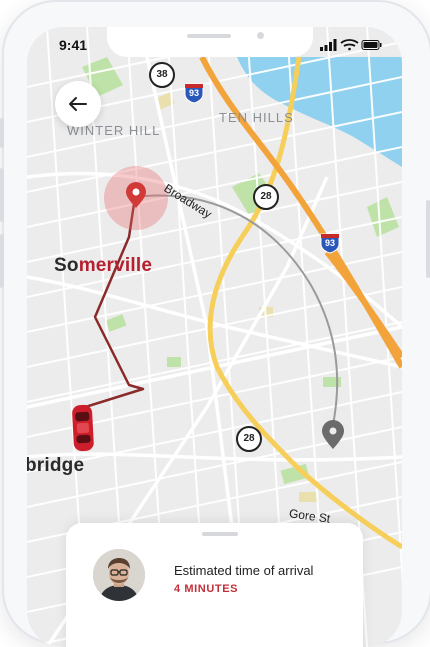  What do you see at coordinates (73, 45) in the screenshot?
I see `status-time: 9:41` at bounding box center [73, 45].